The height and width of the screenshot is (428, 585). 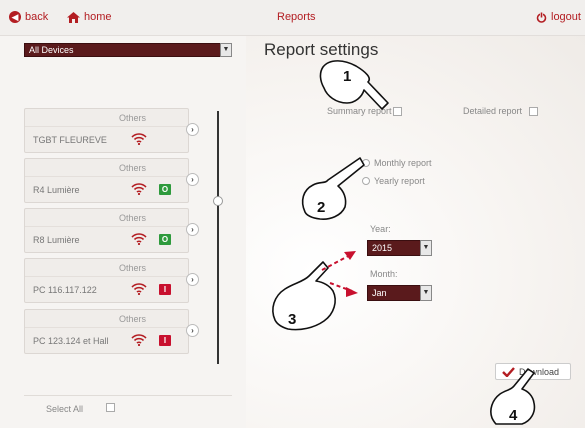 I want to click on logout-button: logout, so click(x=558, y=17).